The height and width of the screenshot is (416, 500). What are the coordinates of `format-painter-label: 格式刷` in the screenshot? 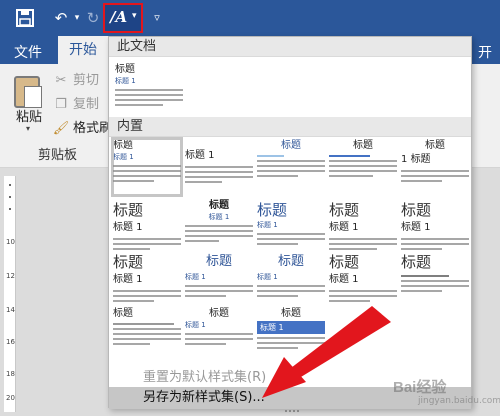 It's located at (93, 128).